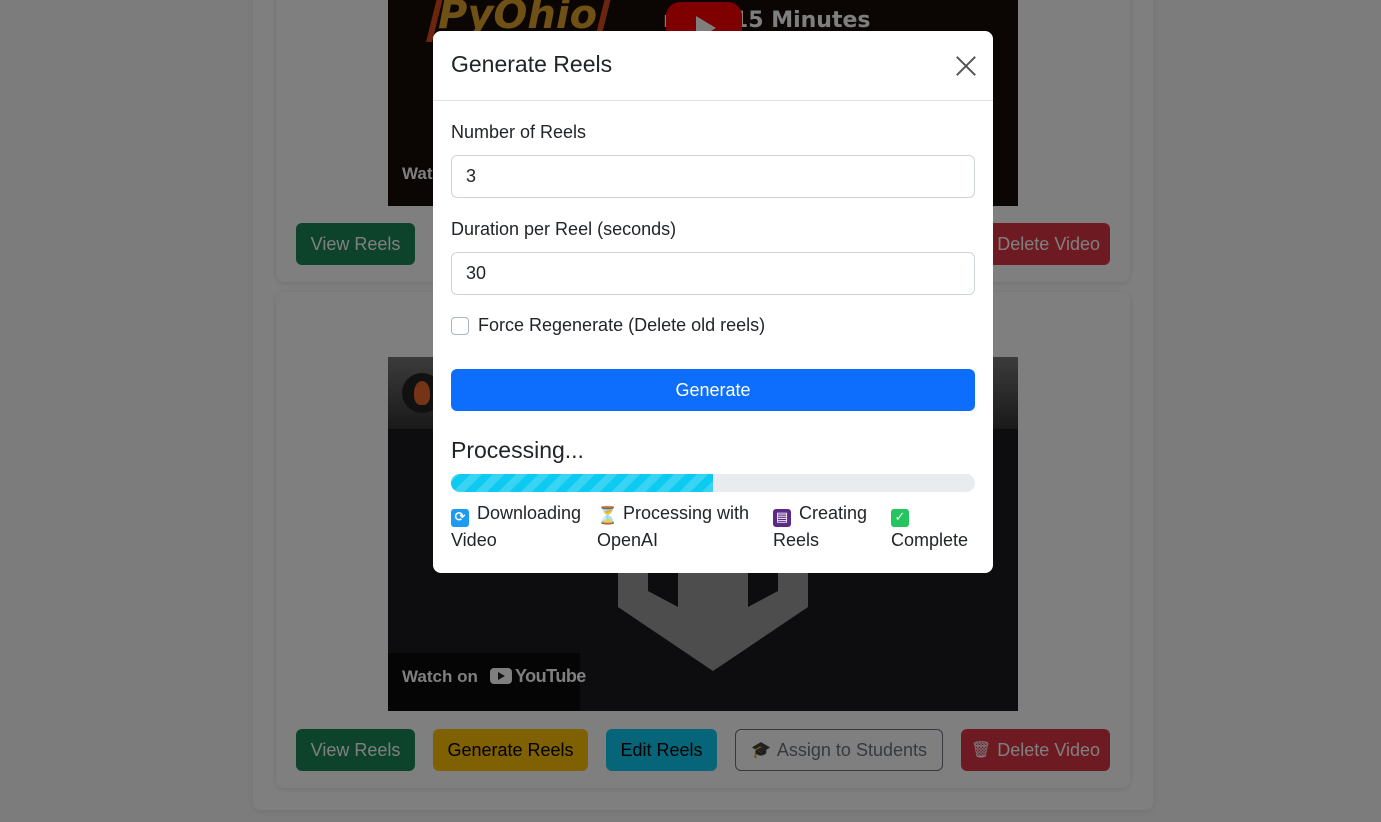  I want to click on step-line2: OpenAI, so click(628, 540).